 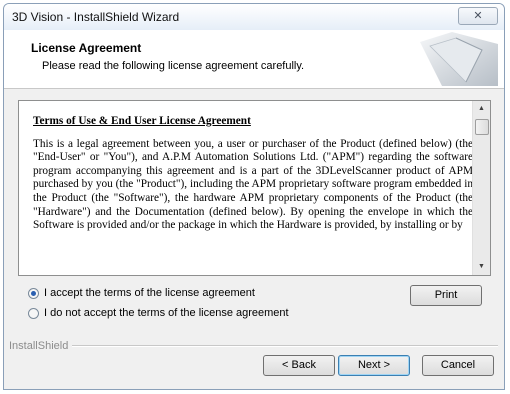 I want to click on divider-line, so click(x=285, y=346).